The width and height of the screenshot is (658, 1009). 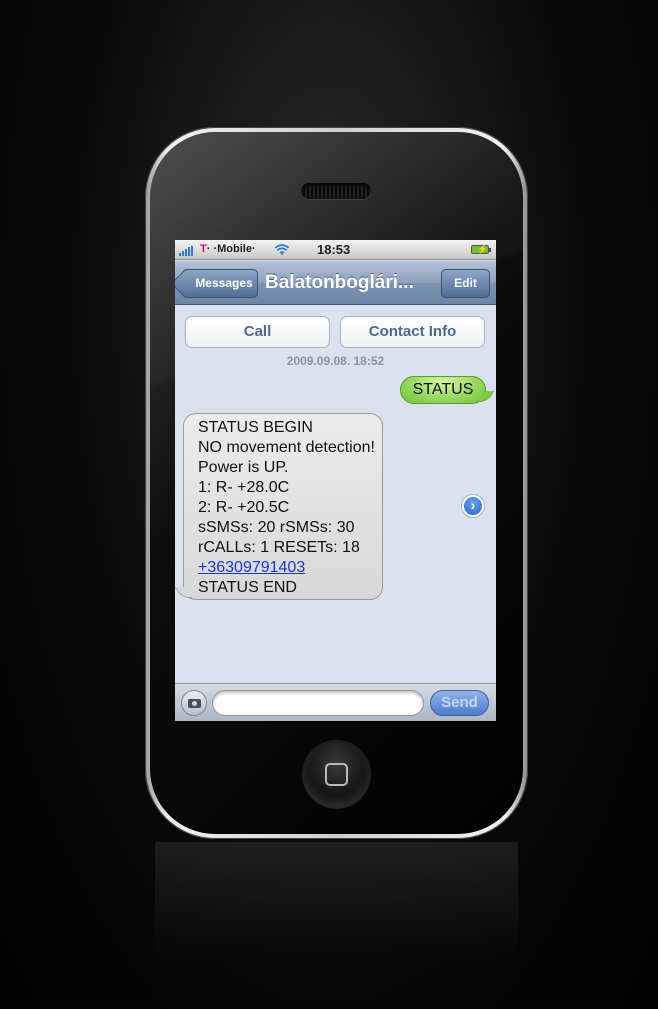 I want to click on camera-icon, so click(x=194, y=703).